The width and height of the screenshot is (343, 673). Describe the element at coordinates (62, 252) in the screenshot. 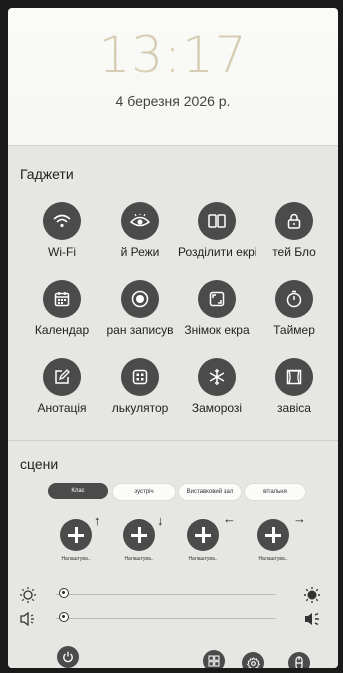

I see `gadget-label: Wi-Fi` at that location.